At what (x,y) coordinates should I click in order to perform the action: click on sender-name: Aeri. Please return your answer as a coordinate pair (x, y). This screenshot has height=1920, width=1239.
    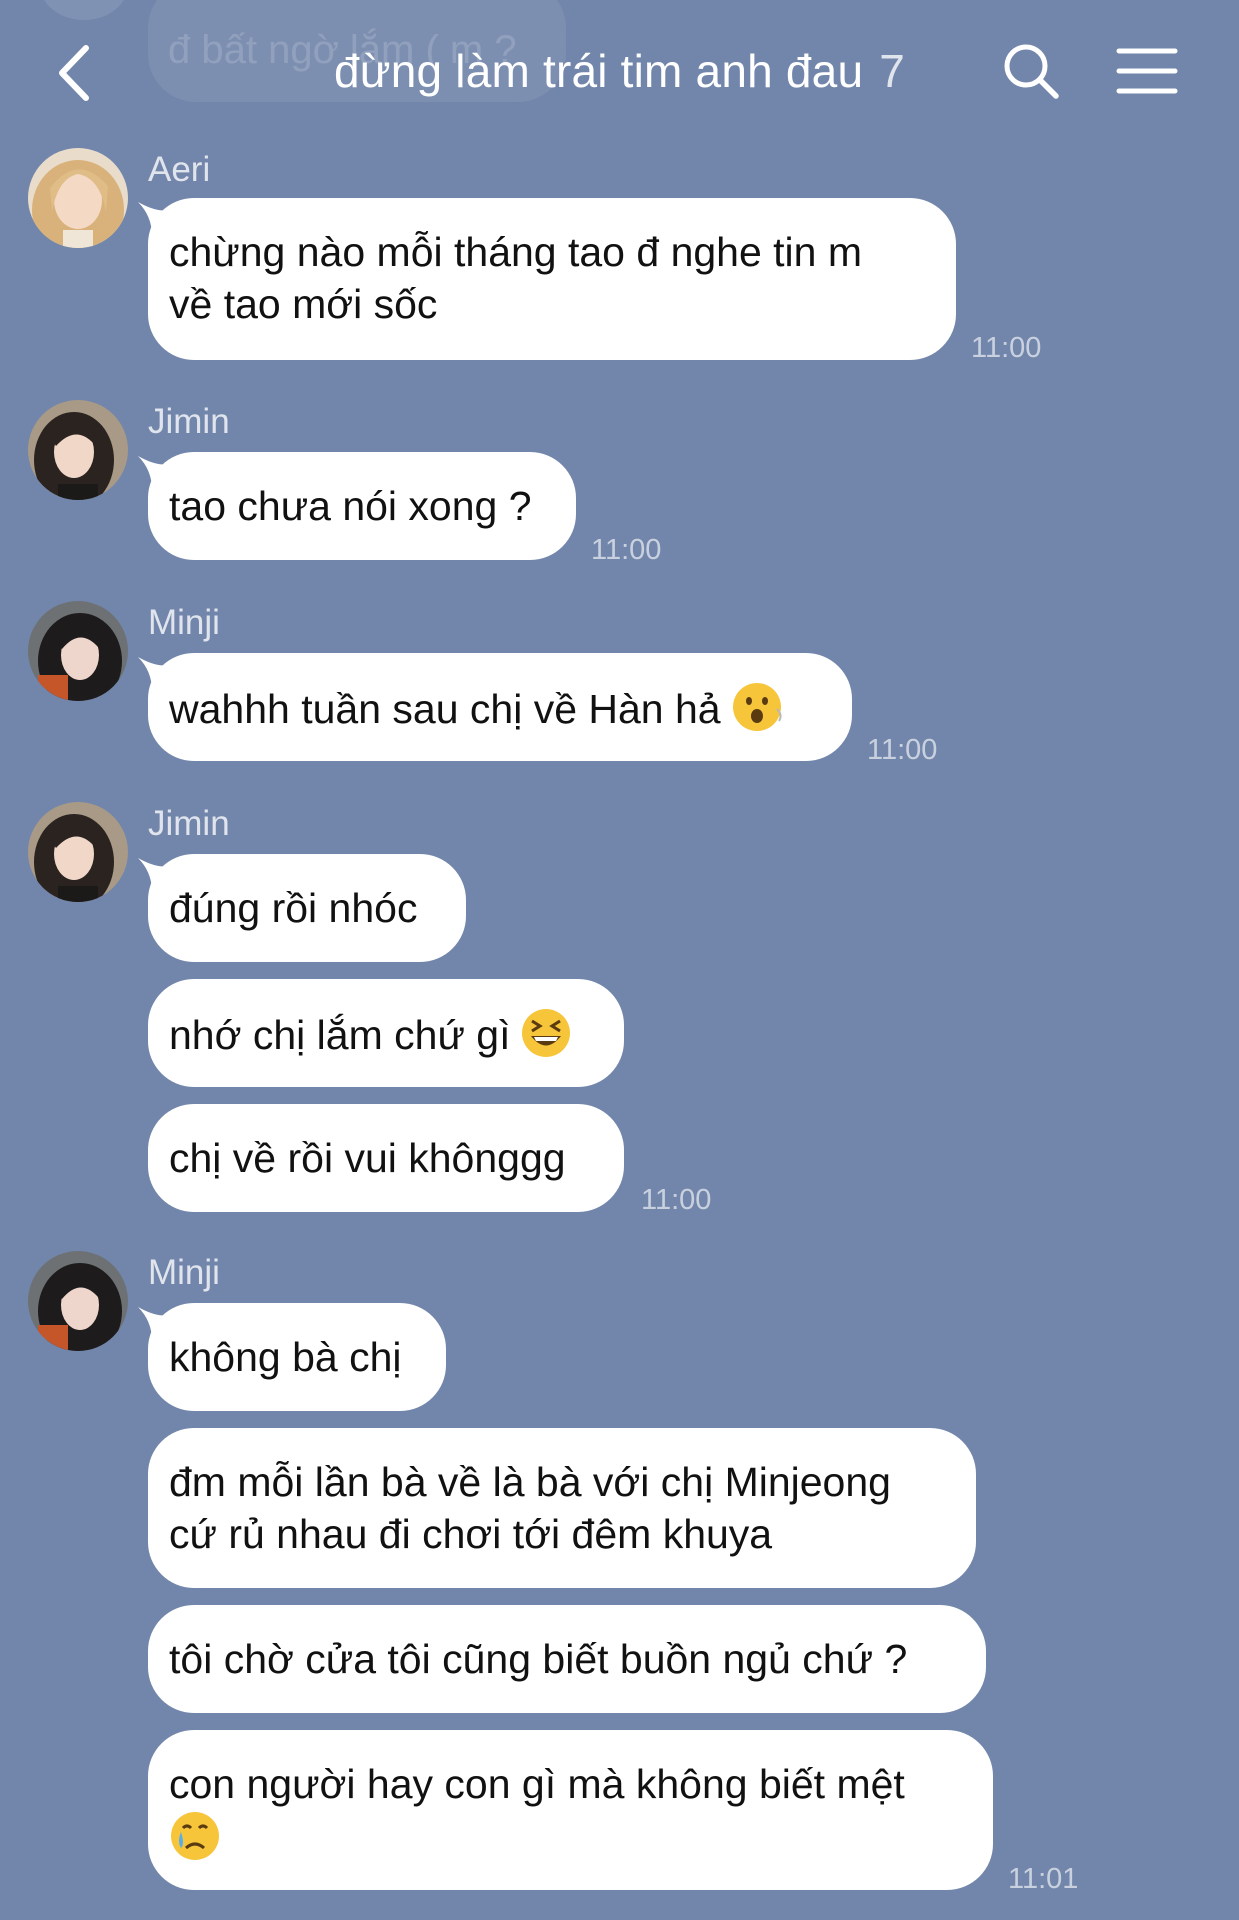
    Looking at the image, I should click on (179, 169).